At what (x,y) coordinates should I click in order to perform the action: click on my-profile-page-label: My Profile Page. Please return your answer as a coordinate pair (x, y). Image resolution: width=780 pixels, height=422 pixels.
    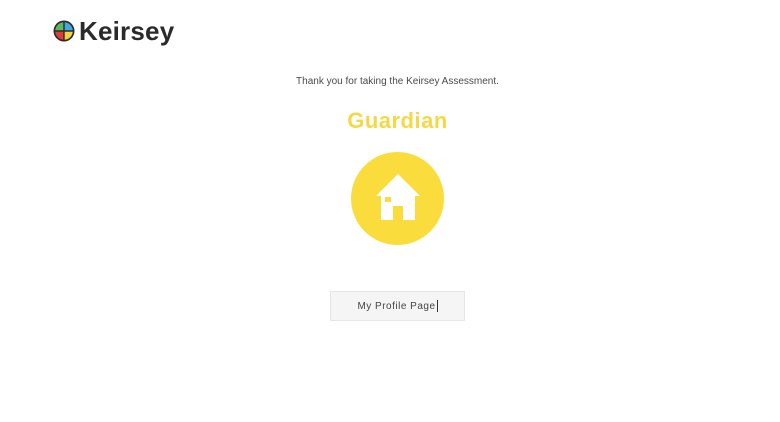
    Looking at the image, I should click on (396, 306).